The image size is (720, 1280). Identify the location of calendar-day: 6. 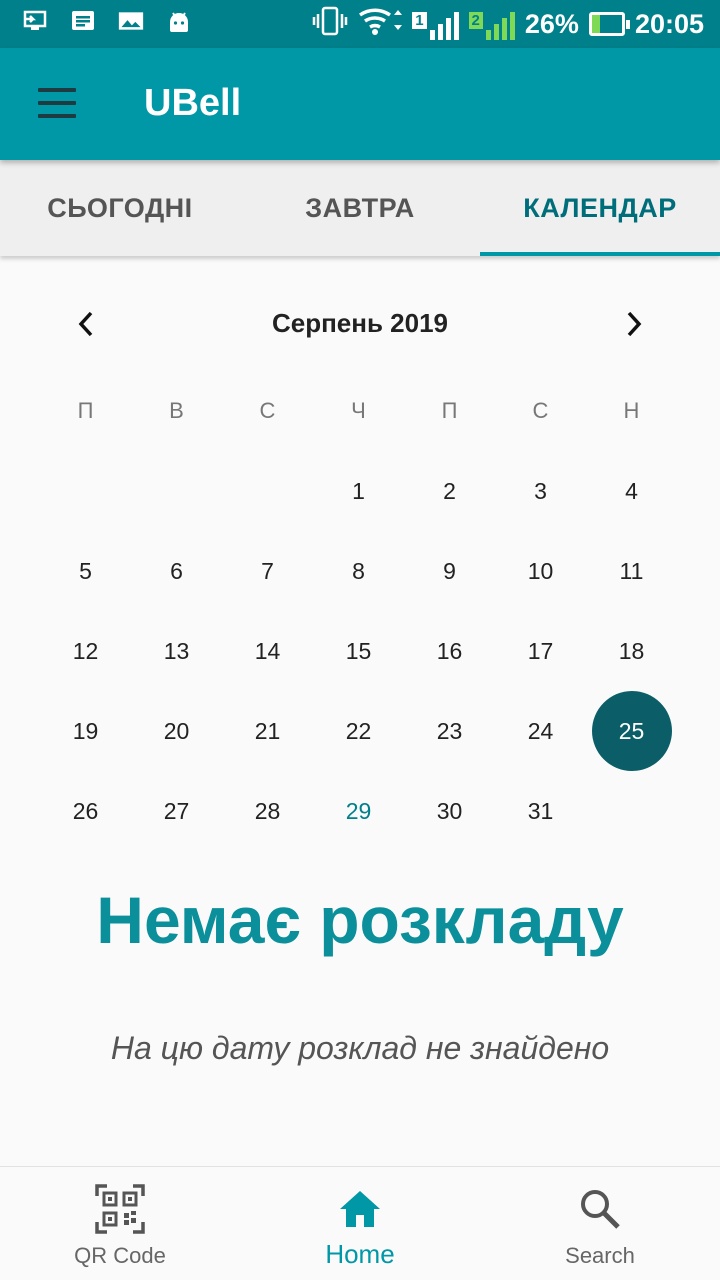
(176, 571).